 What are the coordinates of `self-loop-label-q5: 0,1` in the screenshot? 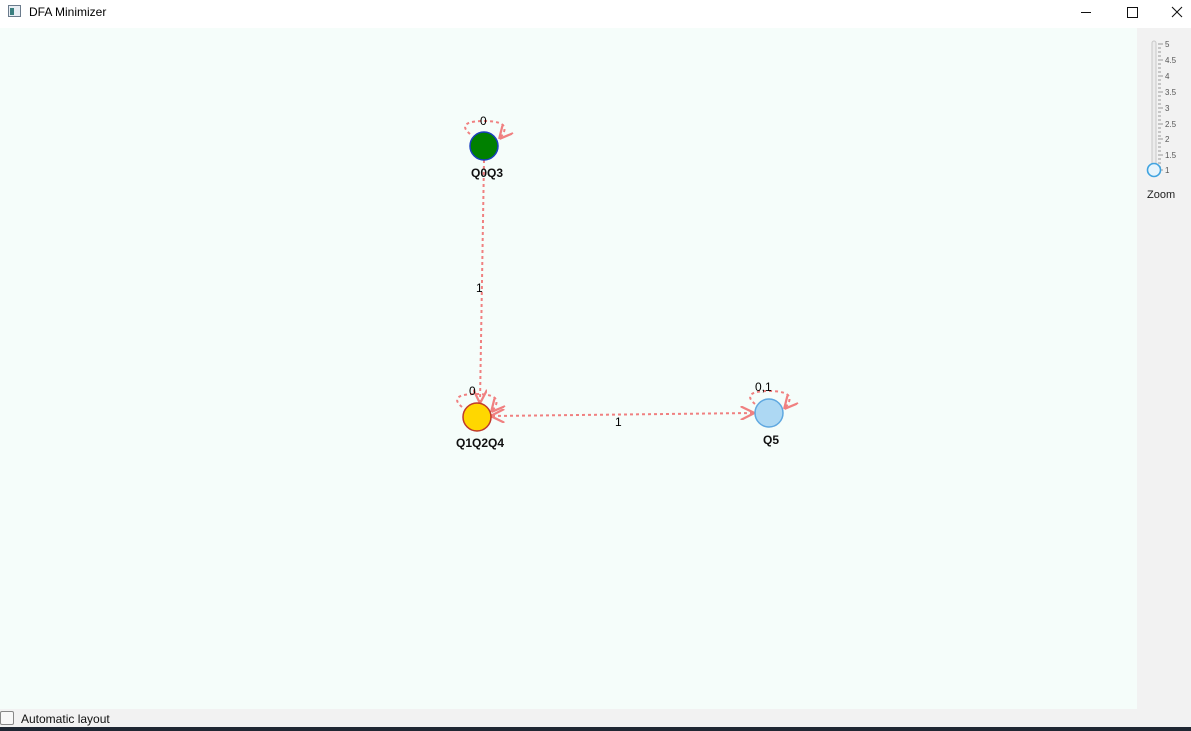 It's located at (763, 387).